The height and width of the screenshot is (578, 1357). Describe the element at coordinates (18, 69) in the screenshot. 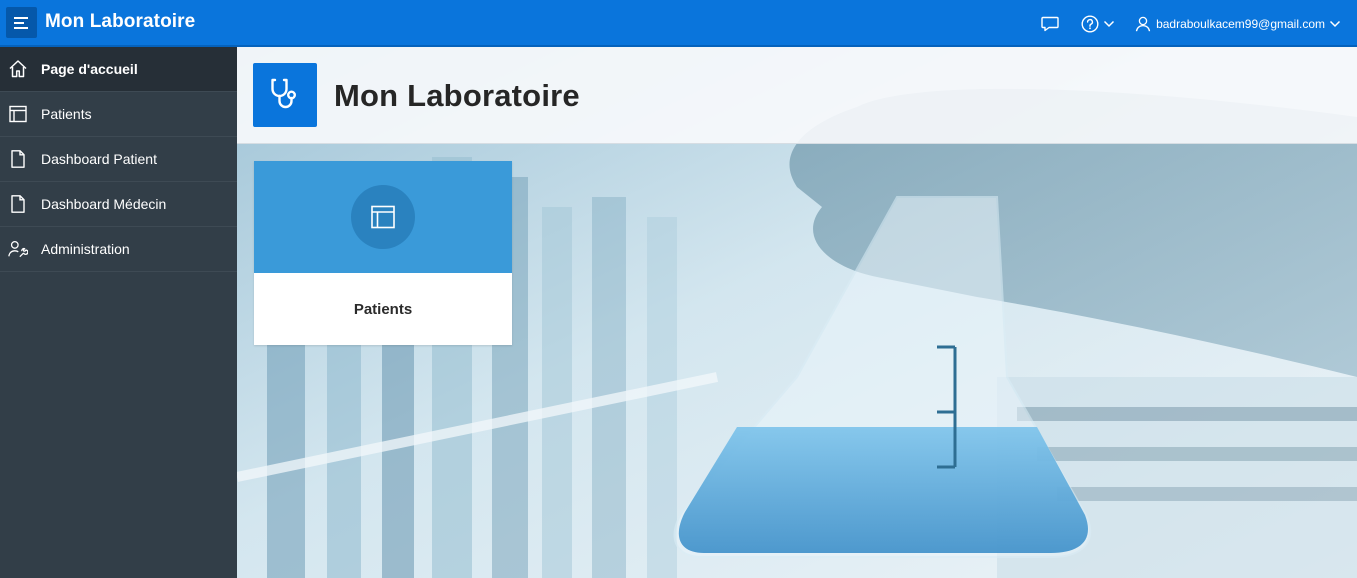

I see `home-icon` at that location.